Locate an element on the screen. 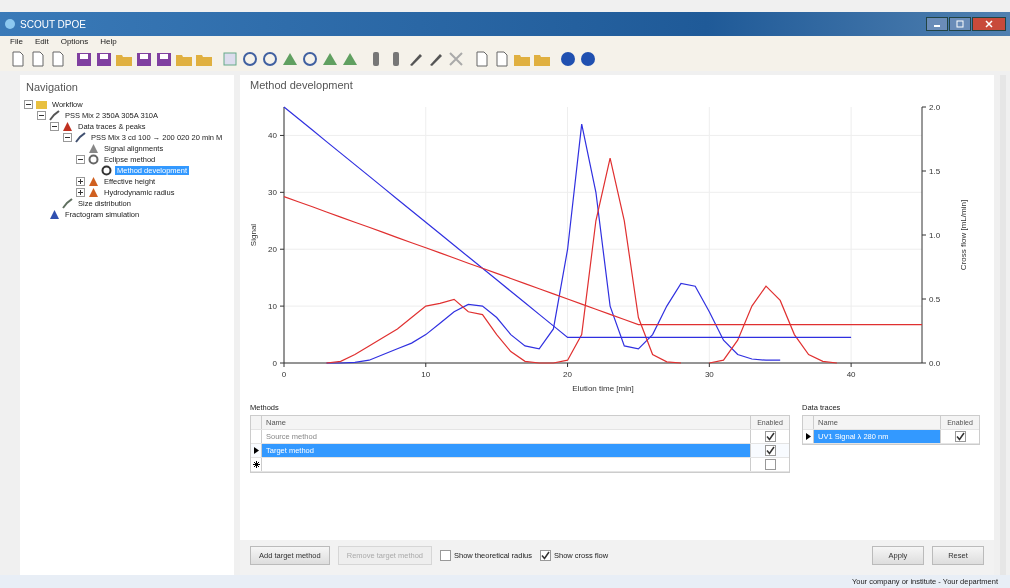  menu-item: File is located at coordinates (16, 41).